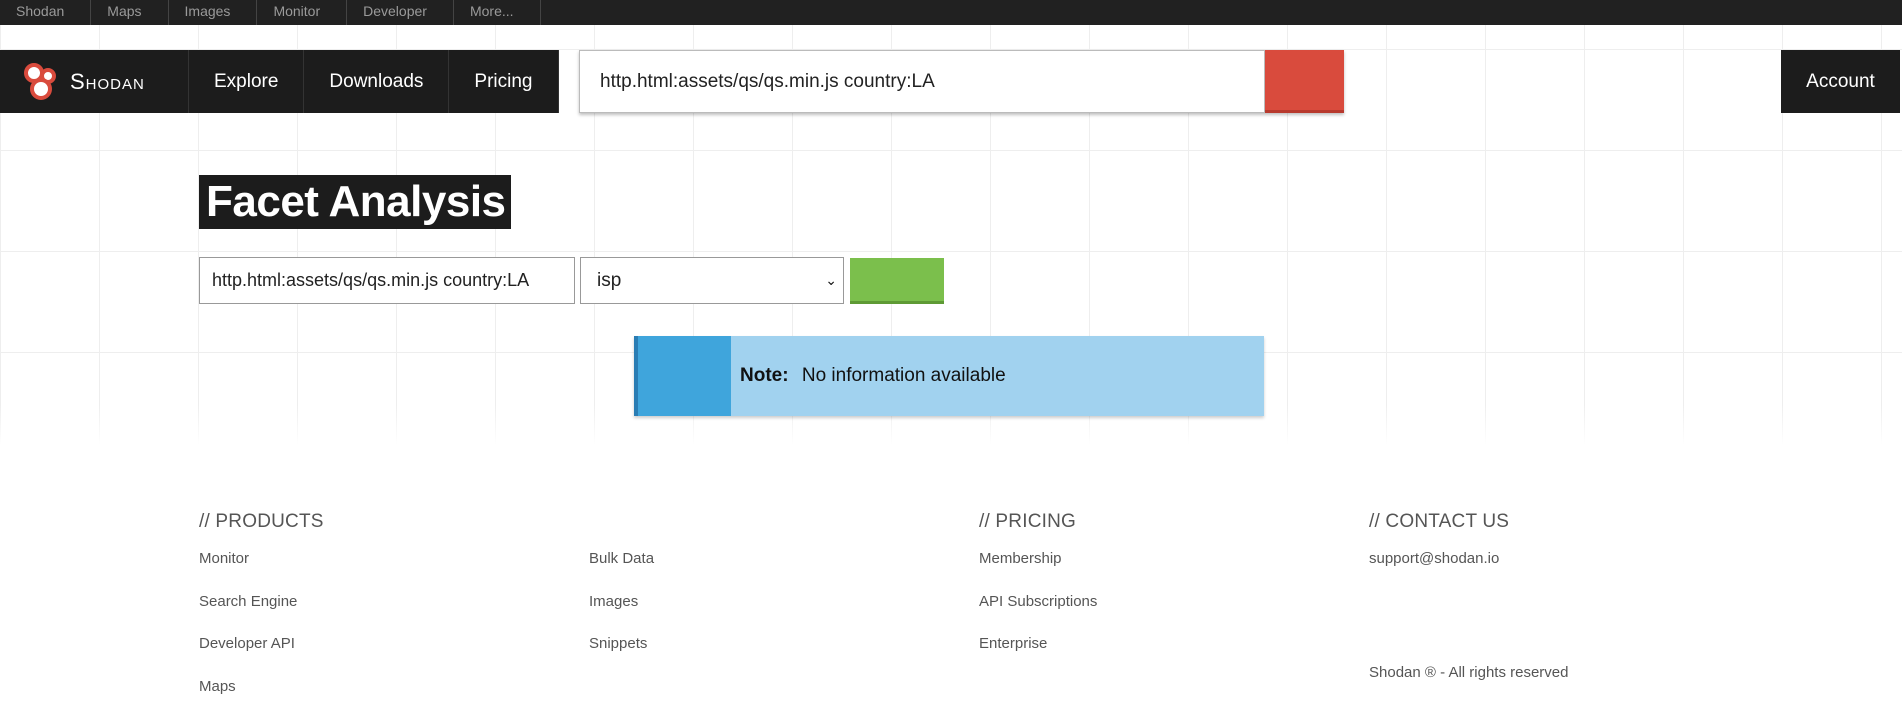  I want to click on nav-explore: Explore, so click(247, 81).